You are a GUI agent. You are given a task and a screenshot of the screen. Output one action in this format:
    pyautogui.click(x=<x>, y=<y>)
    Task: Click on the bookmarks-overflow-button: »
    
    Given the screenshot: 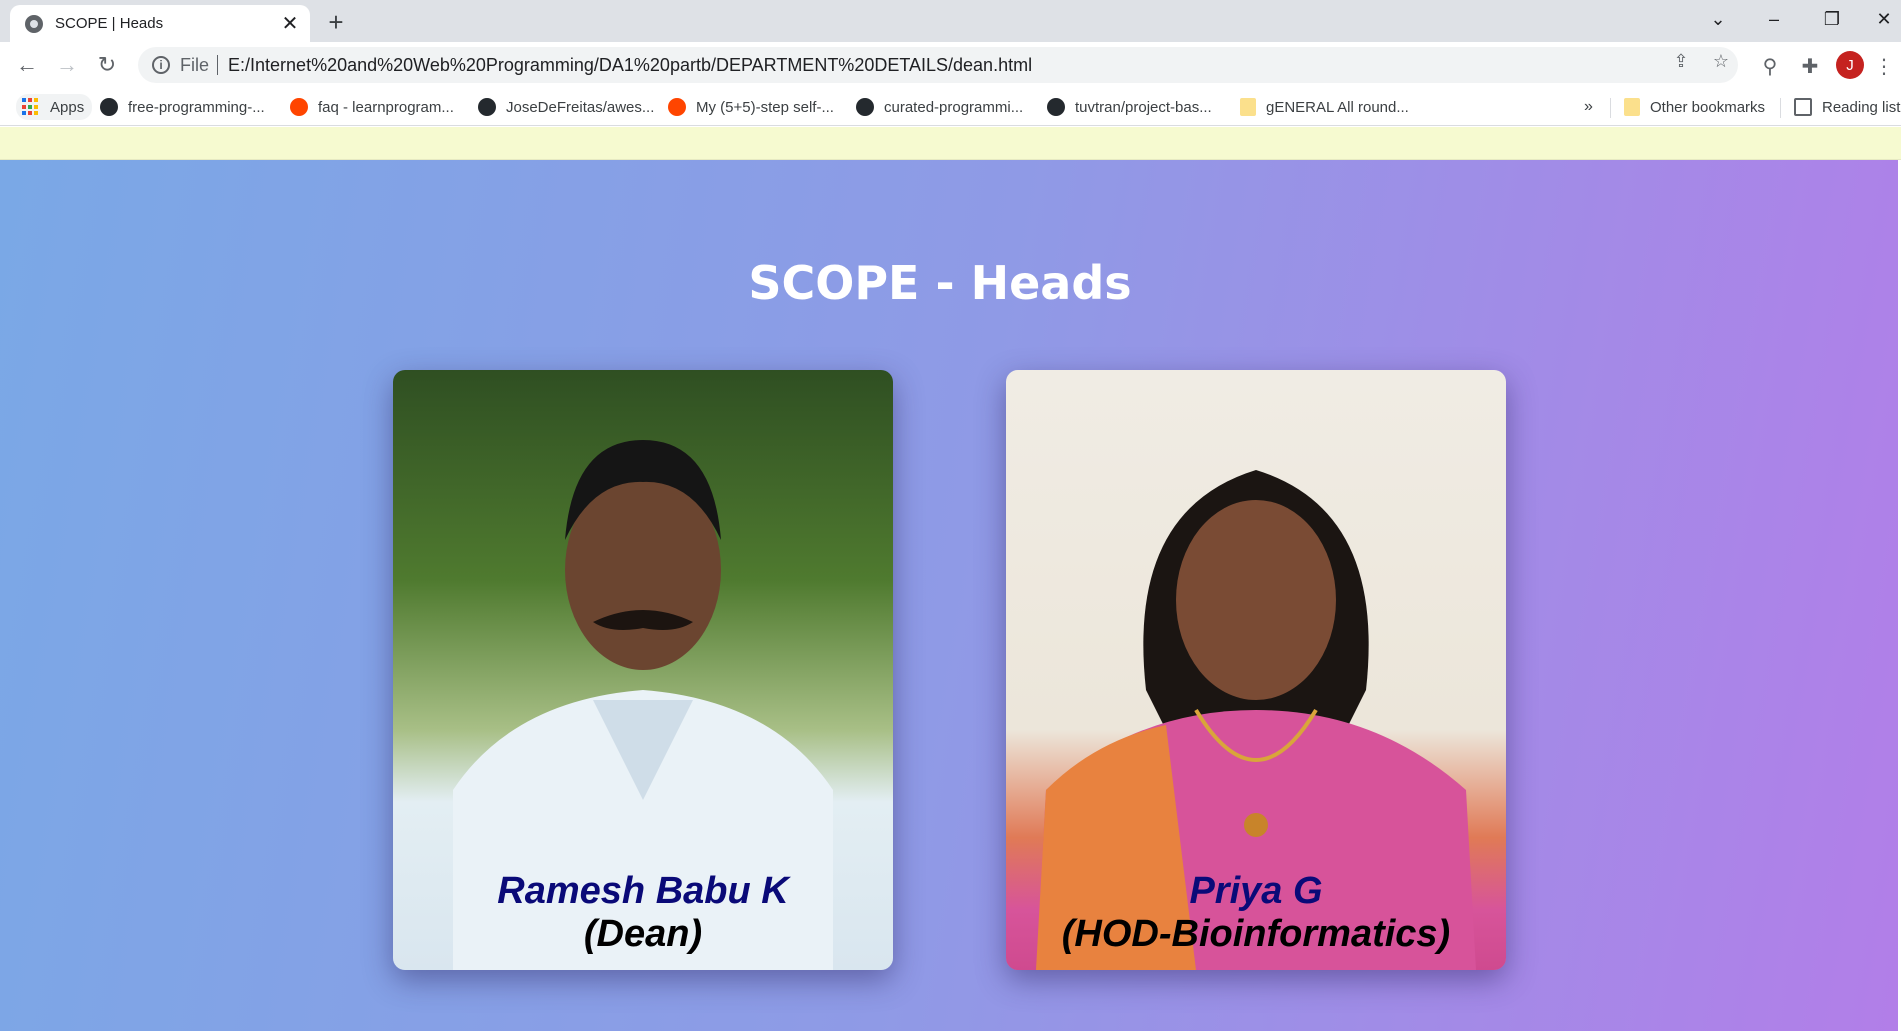 What is the action you would take?
    pyautogui.click(x=1588, y=107)
    